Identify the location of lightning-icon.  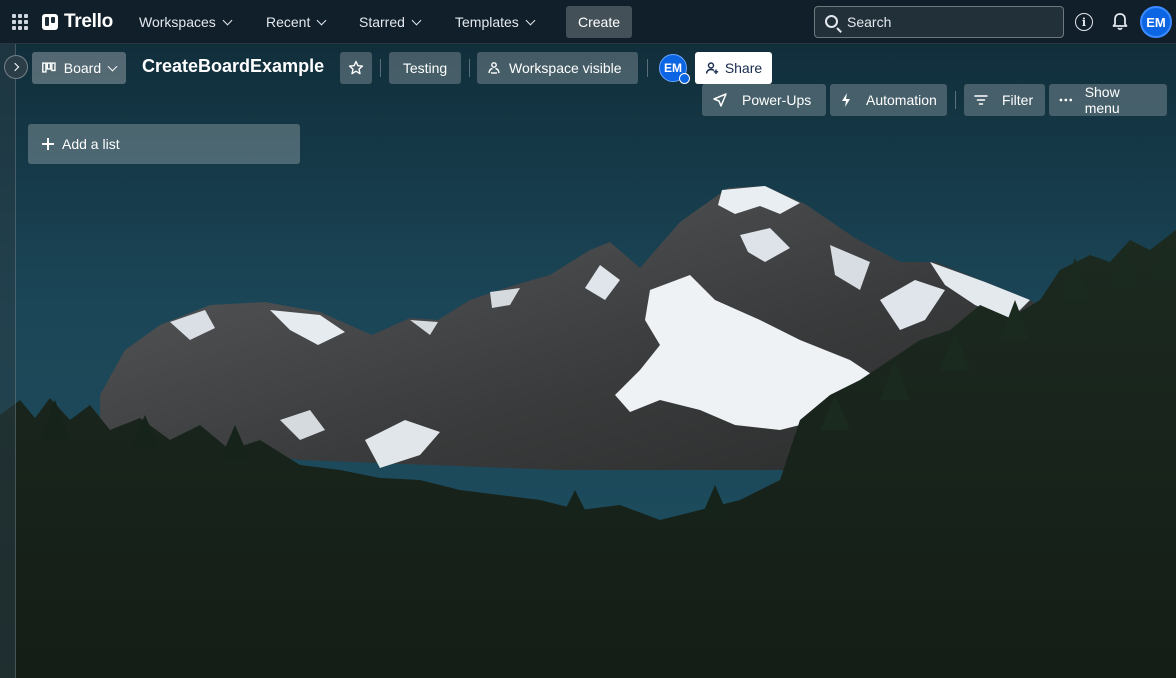
(846, 100).